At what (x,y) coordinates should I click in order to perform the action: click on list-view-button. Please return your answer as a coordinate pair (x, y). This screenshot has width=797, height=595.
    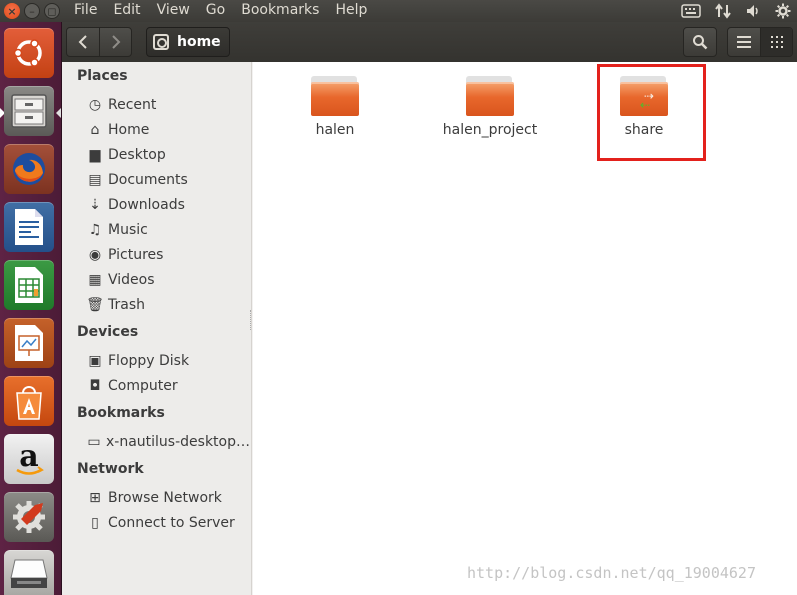
    Looking at the image, I should click on (744, 42).